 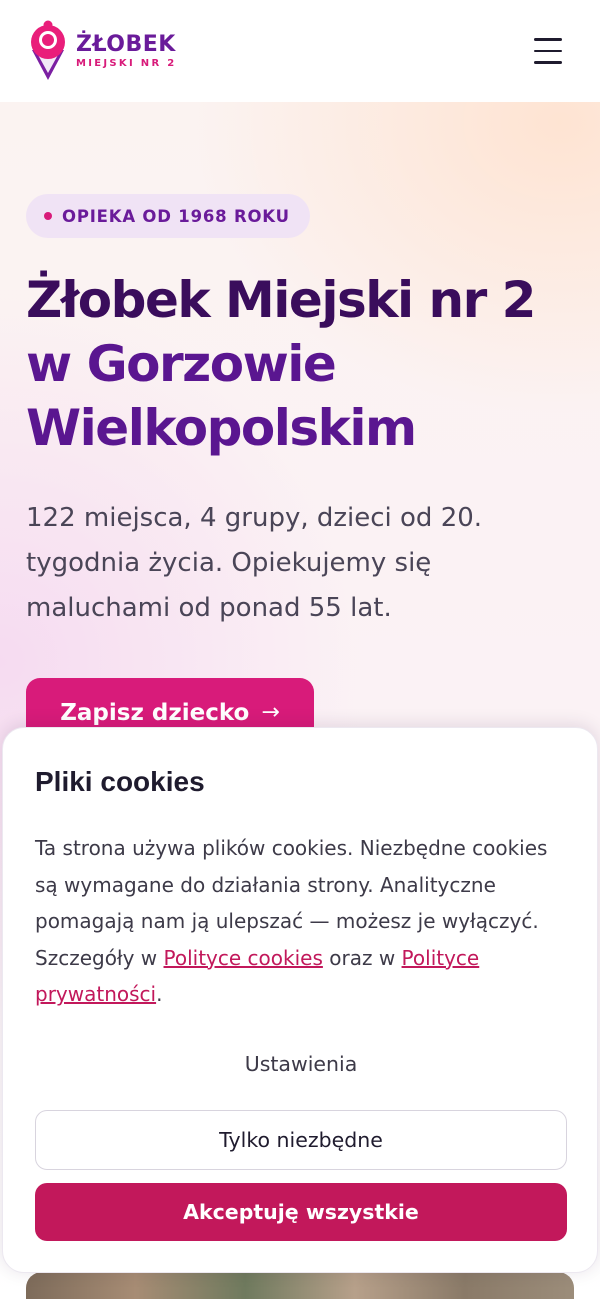 I want to click on cookie-settings-button: Ustawienia, so click(x=301, y=1064).